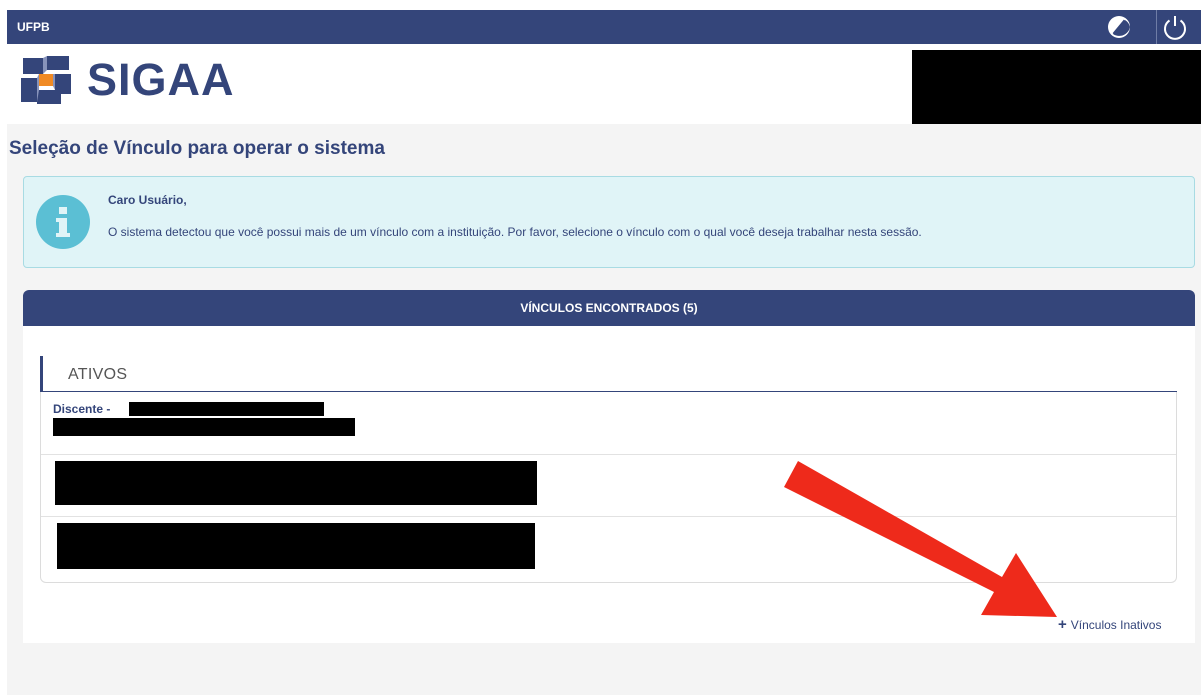  Describe the element at coordinates (608, 374) in the screenshot. I see `active-group-header: ATIVOS` at that location.